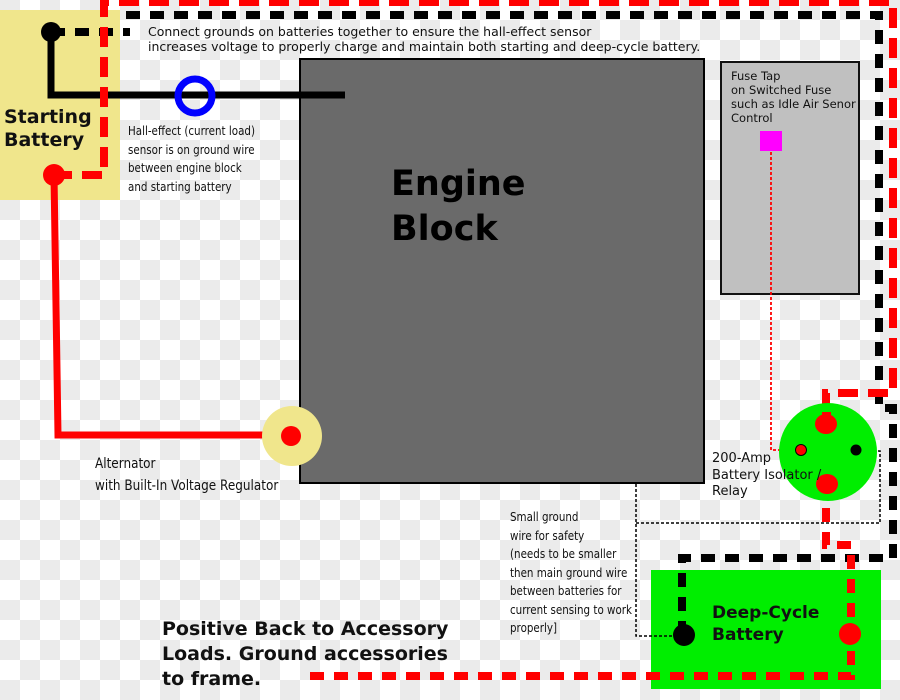 The image size is (900, 700). Describe the element at coordinates (850, 634) in the screenshot. I see `deep-cycle-positive-terminal` at that location.